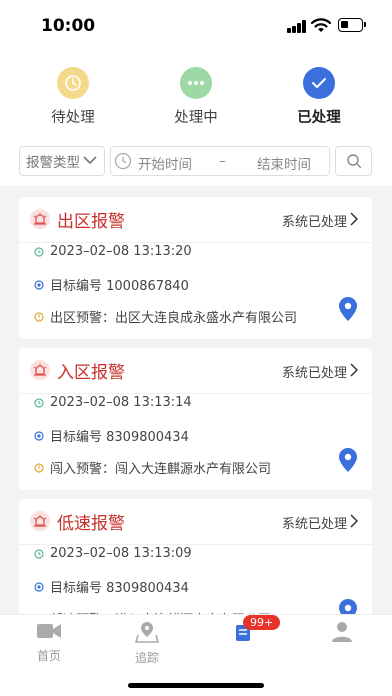 Image resolution: width=392 pixels, height=696 pixels. I want to click on alarm-detail-row: 闯入预警：闯入大连麒源水产有限公司, so click(152, 467).